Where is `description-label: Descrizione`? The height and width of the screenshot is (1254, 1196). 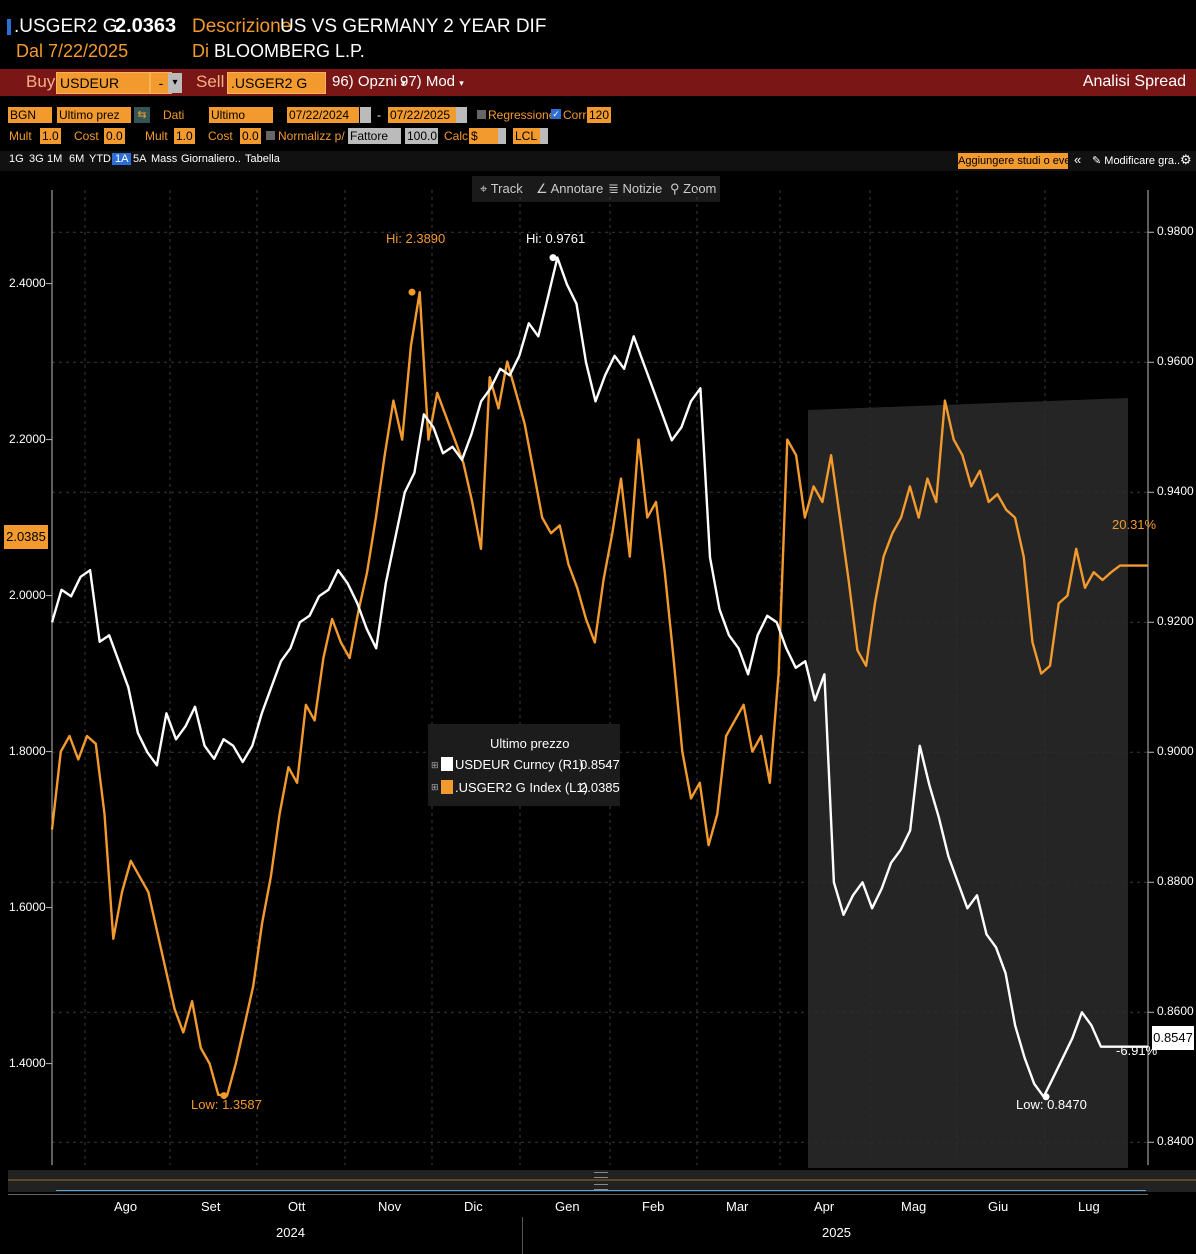
description-label: Descrizione is located at coordinates (242, 26).